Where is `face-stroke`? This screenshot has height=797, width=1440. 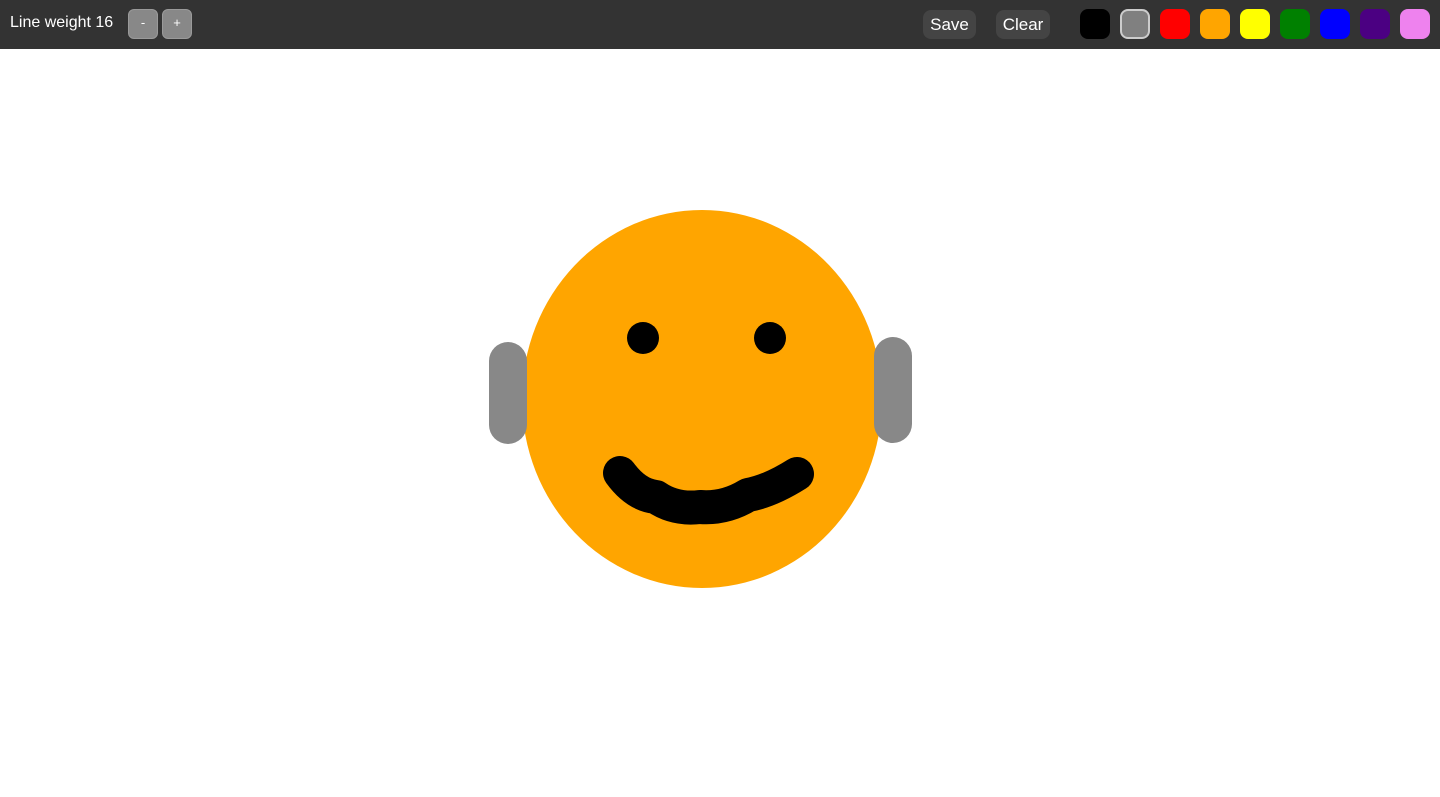
face-stroke is located at coordinates (702, 399).